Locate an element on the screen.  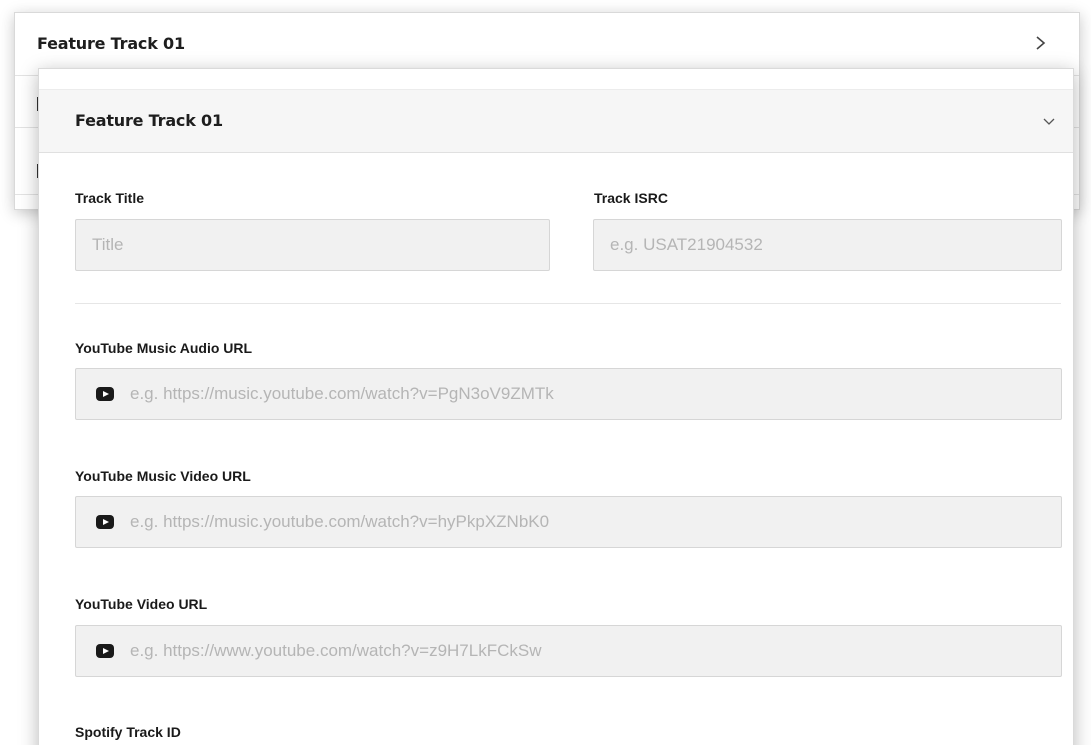
yt-video-input is located at coordinates (568, 651).